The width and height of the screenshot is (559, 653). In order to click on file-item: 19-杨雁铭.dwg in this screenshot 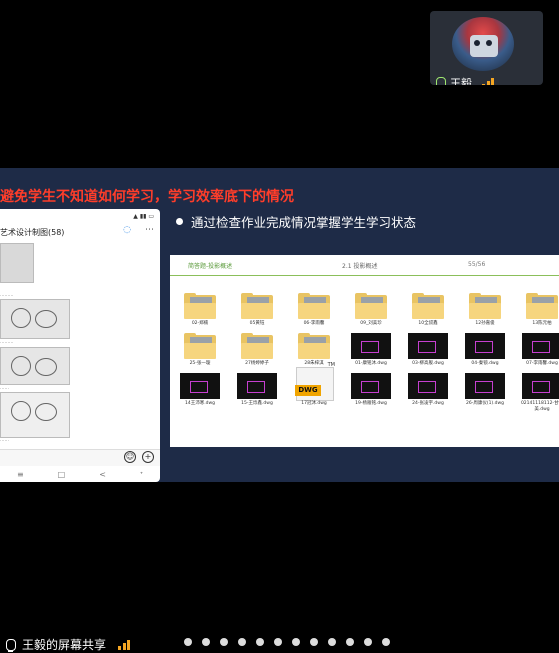, I will do `click(371, 393)`.